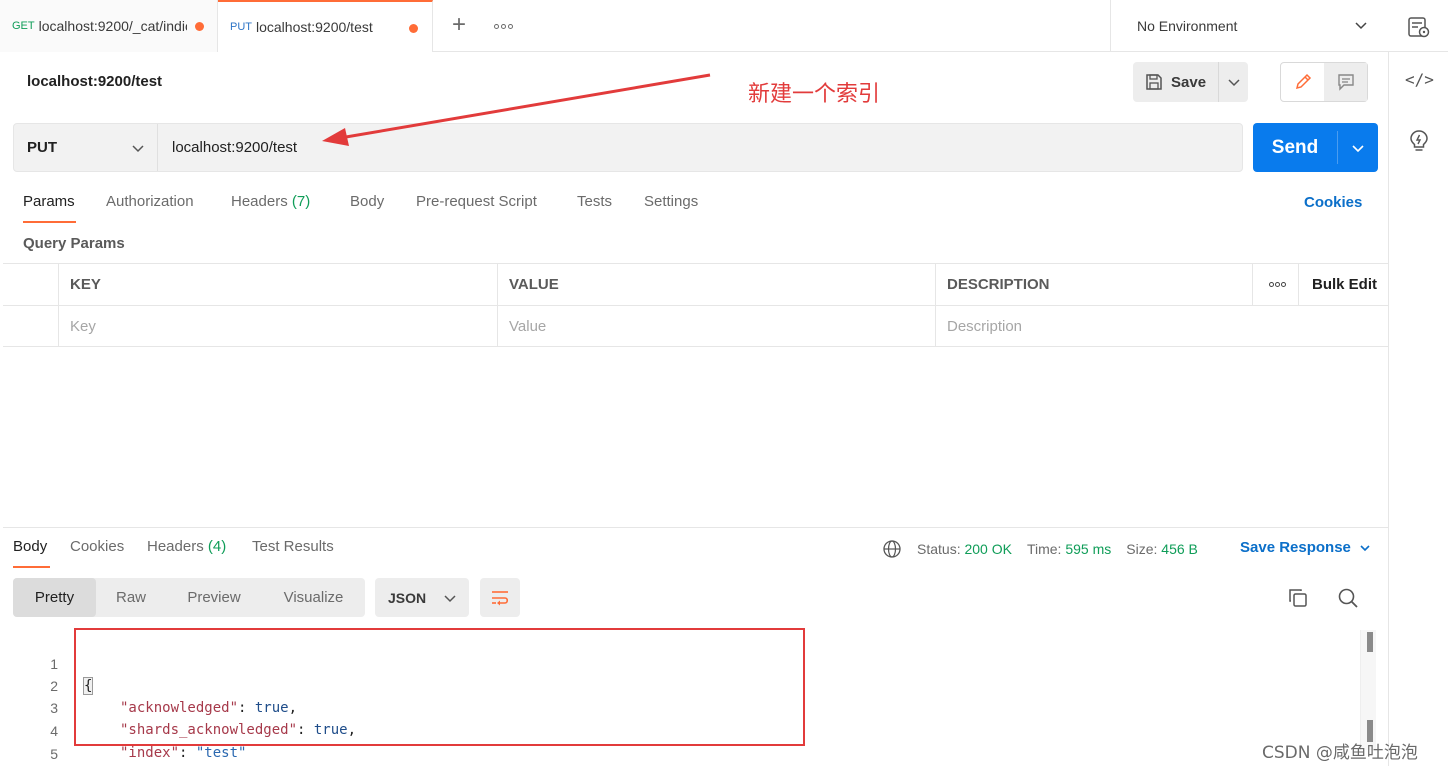  Describe the element at coordinates (1333, 202) in the screenshot. I see `cookies-link: Cookies` at that location.